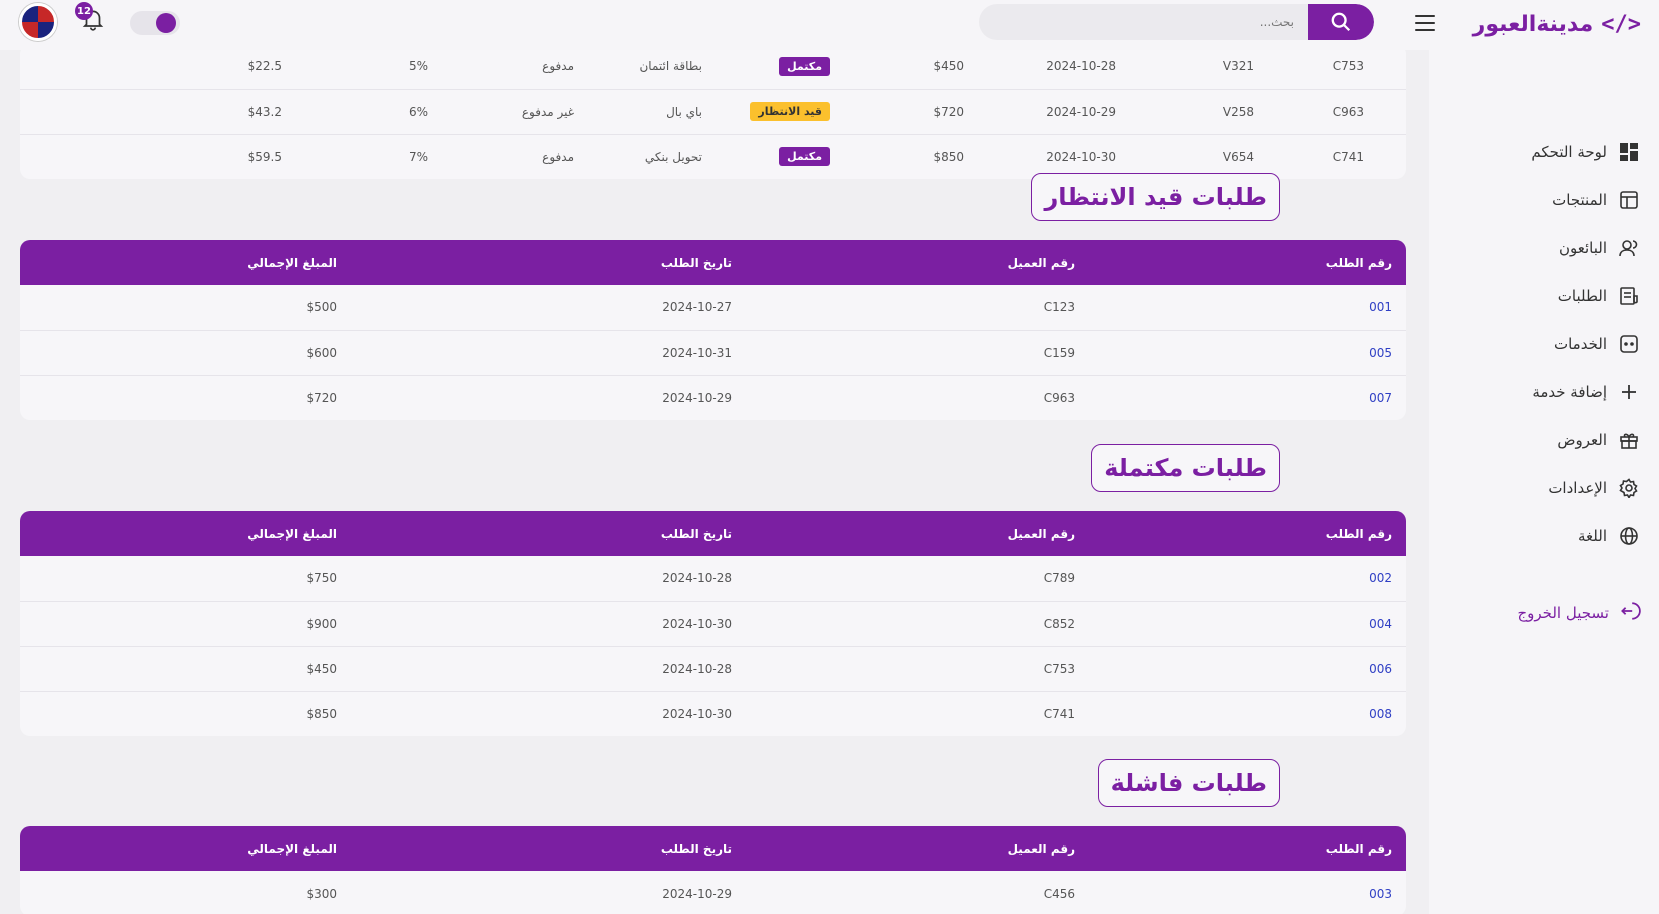  I want to click on payment-status: مدفوع, so click(515, 70).